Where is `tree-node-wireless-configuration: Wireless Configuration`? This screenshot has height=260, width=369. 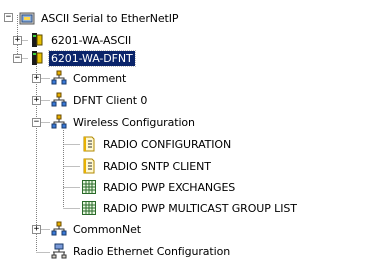 tree-node-wireless-configuration: Wireless Configuration is located at coordinates (124, 122).